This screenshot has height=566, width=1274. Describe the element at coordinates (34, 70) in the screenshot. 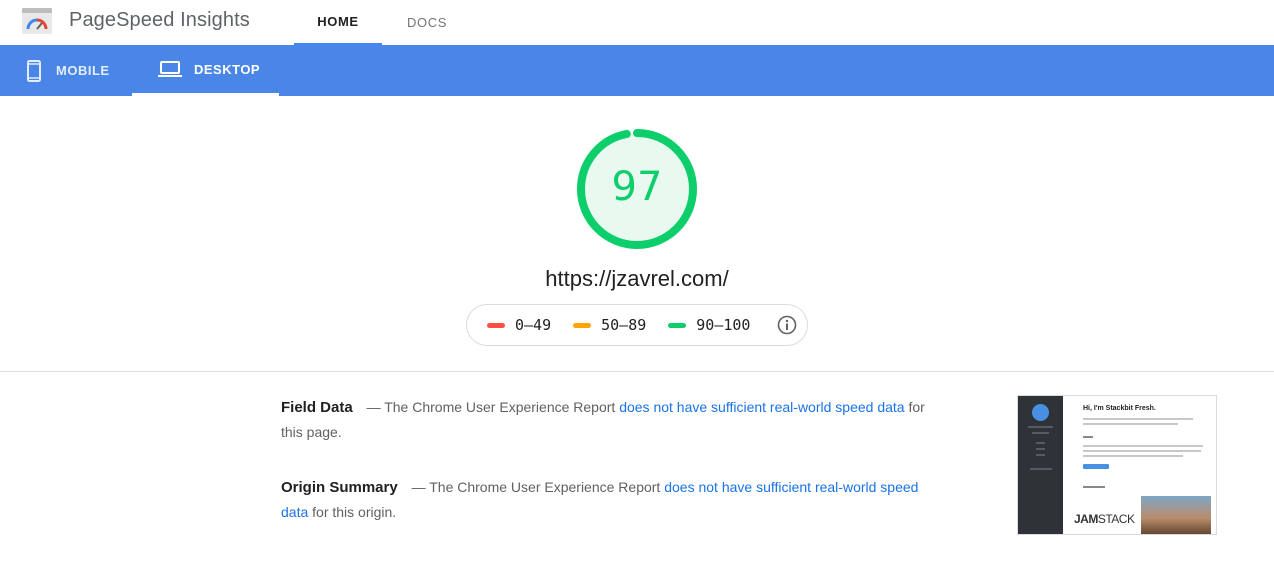

I see `smartphone-icon` at that location.